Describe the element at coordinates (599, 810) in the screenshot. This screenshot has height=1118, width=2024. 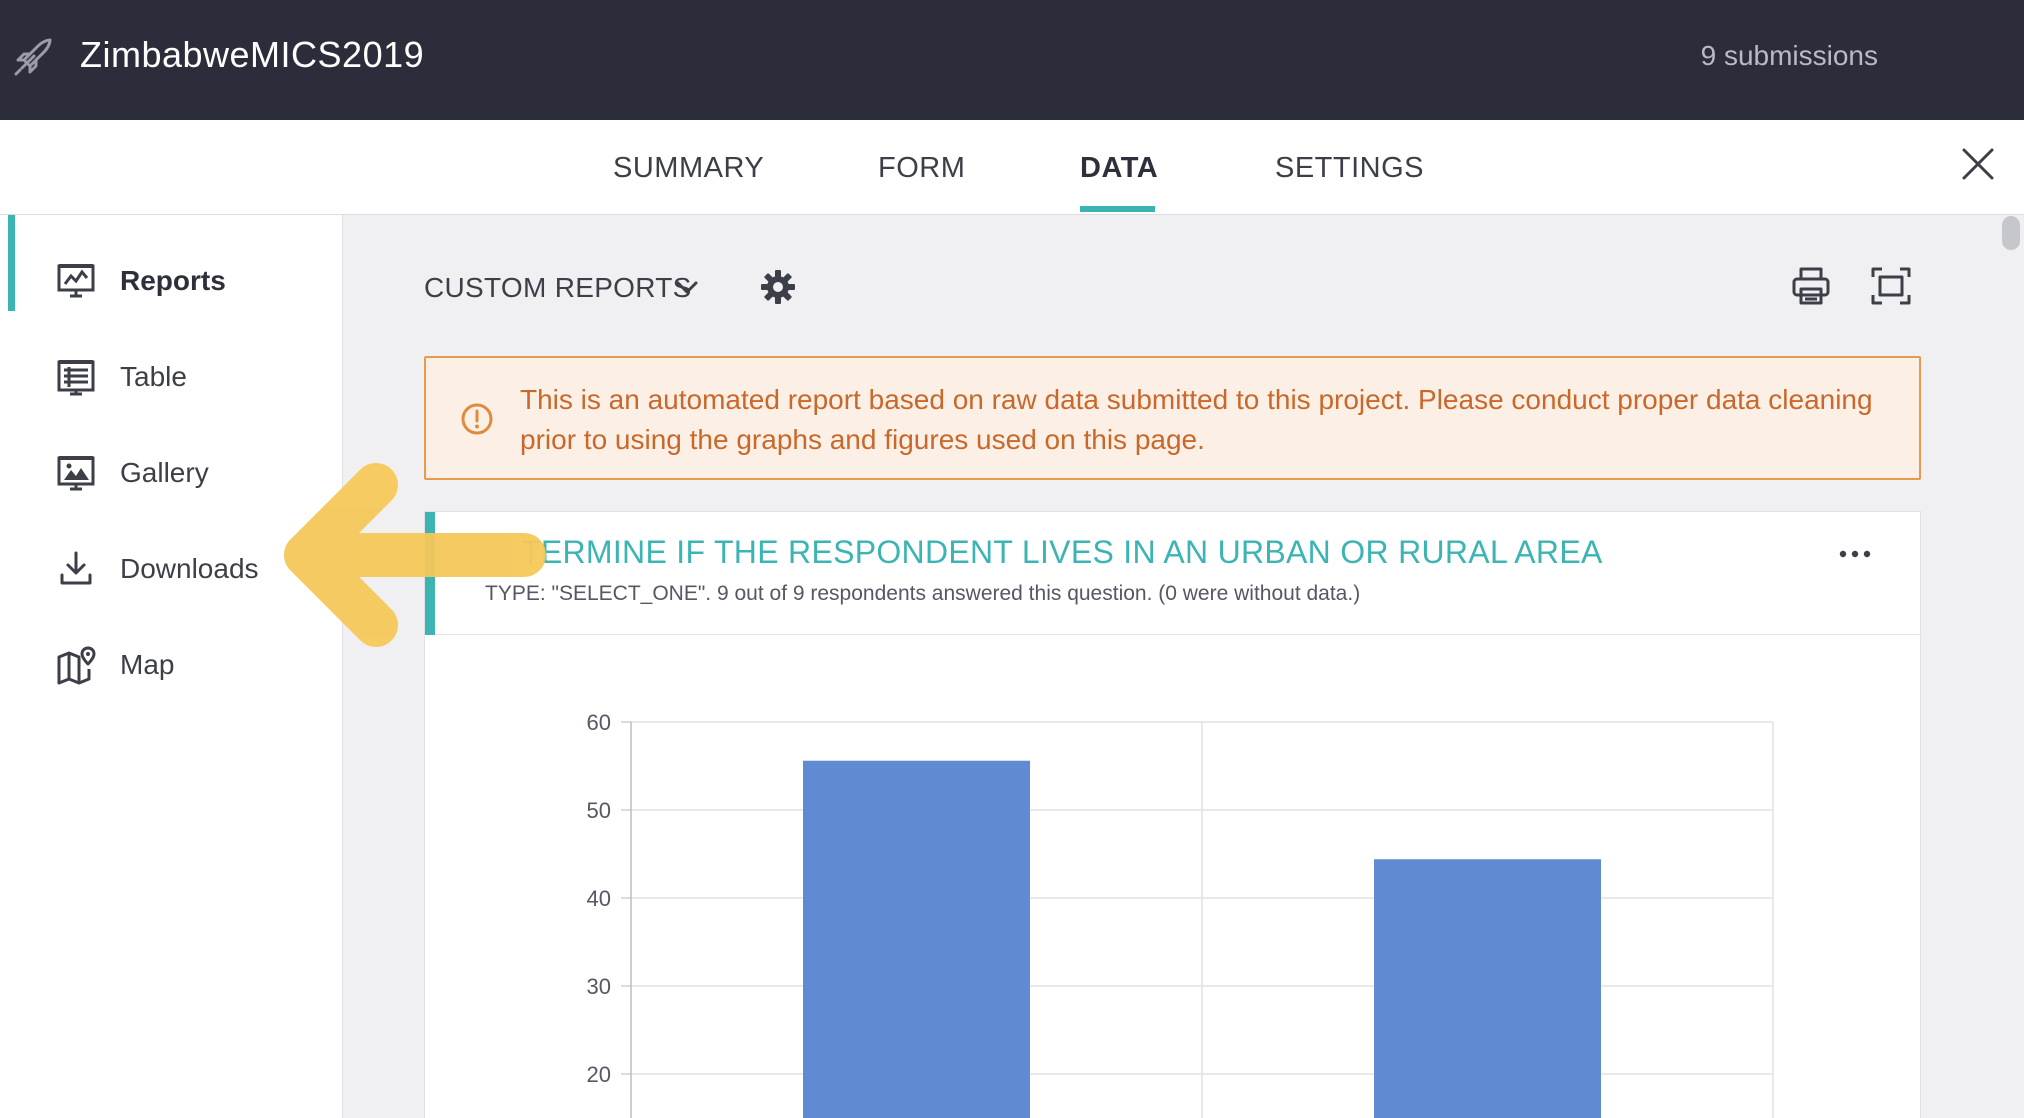
I see `y-tick-label: 50` at that location.